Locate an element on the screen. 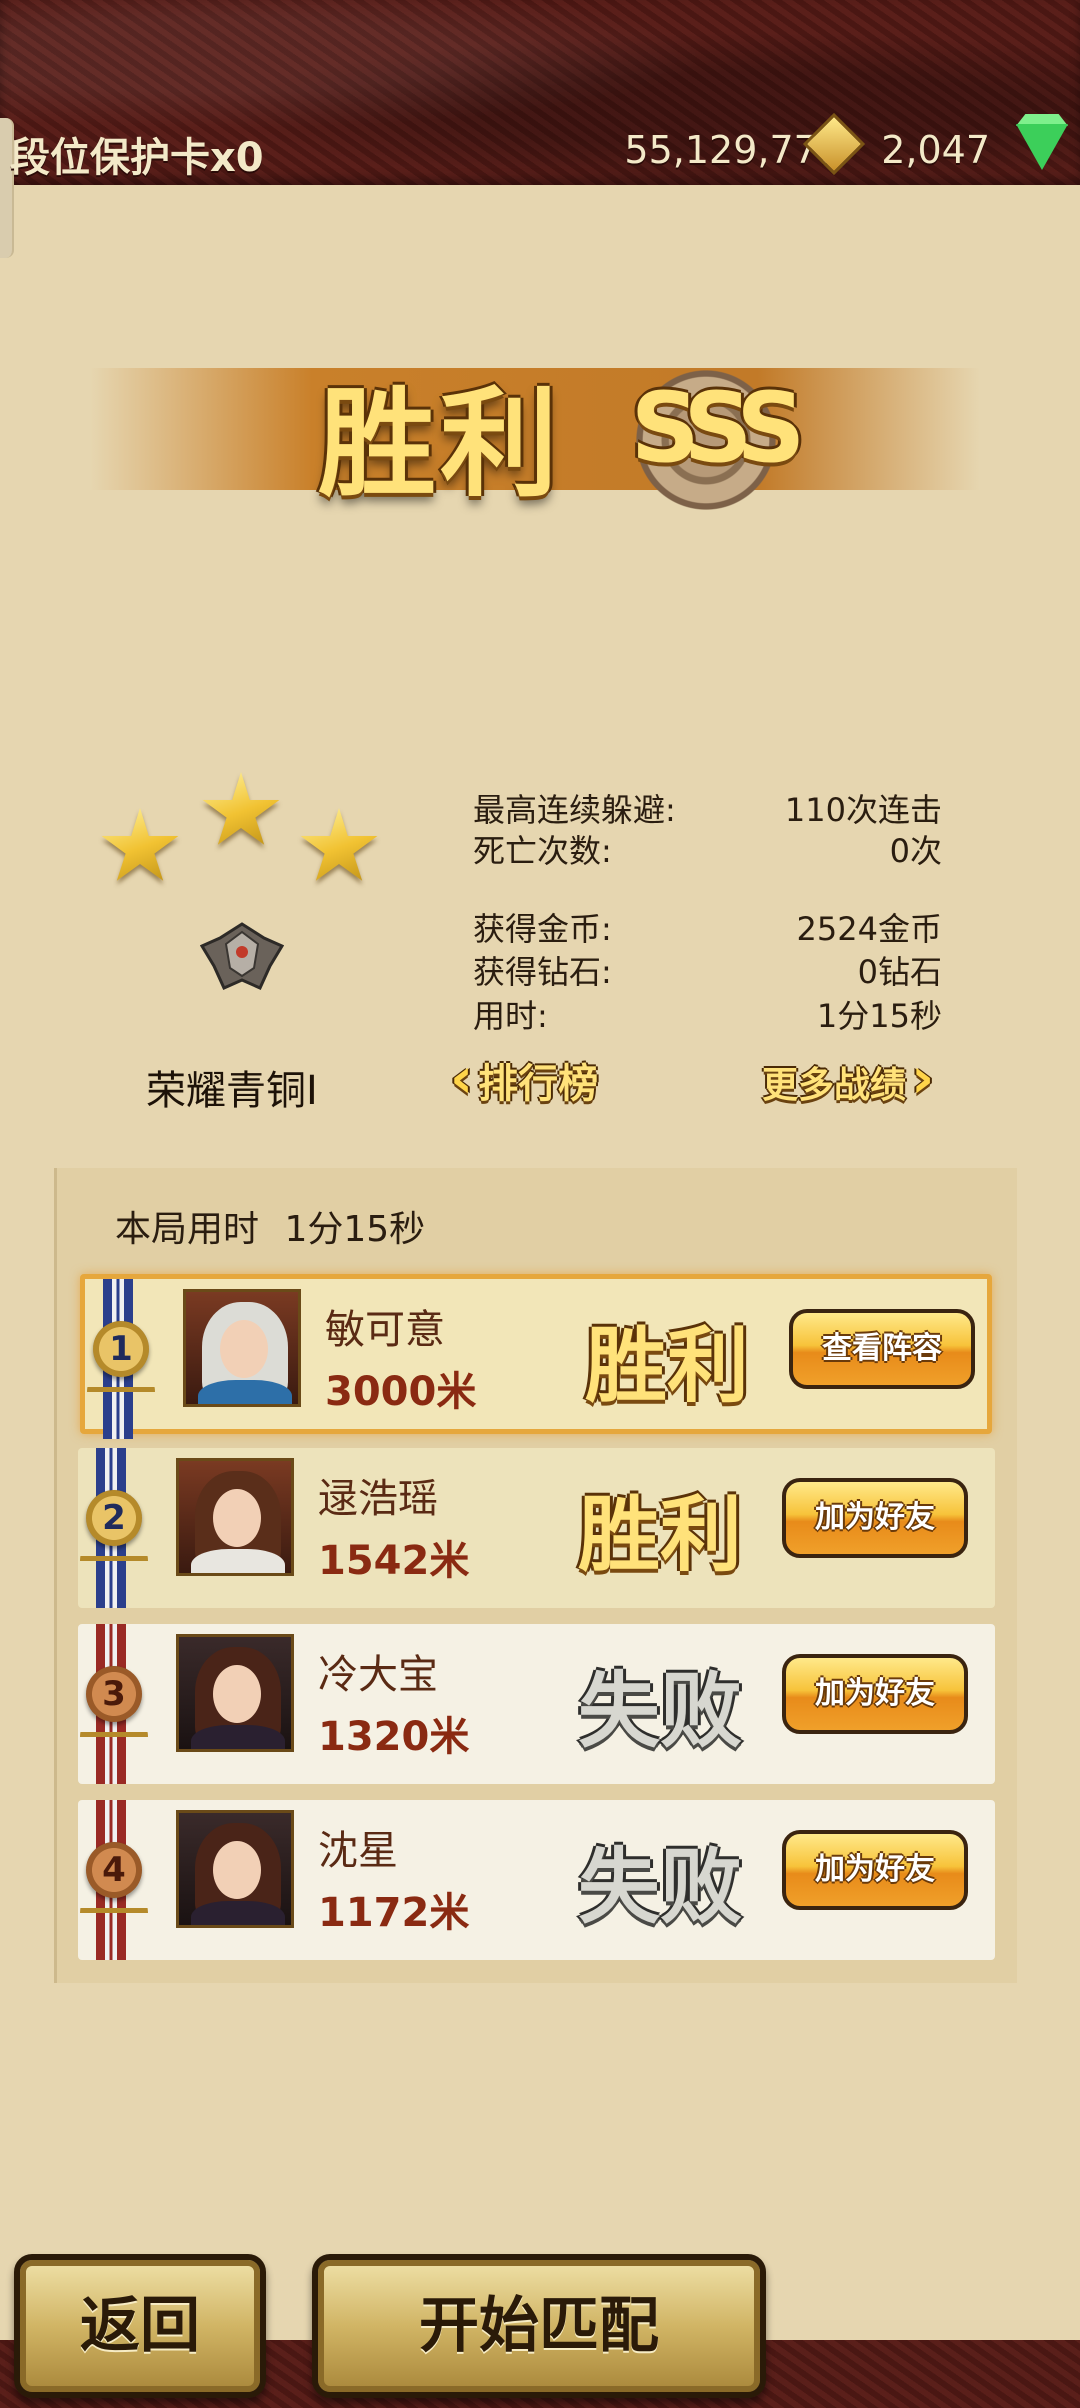  rank-medal-icon: 4 is located at coordinates (114, 1870).